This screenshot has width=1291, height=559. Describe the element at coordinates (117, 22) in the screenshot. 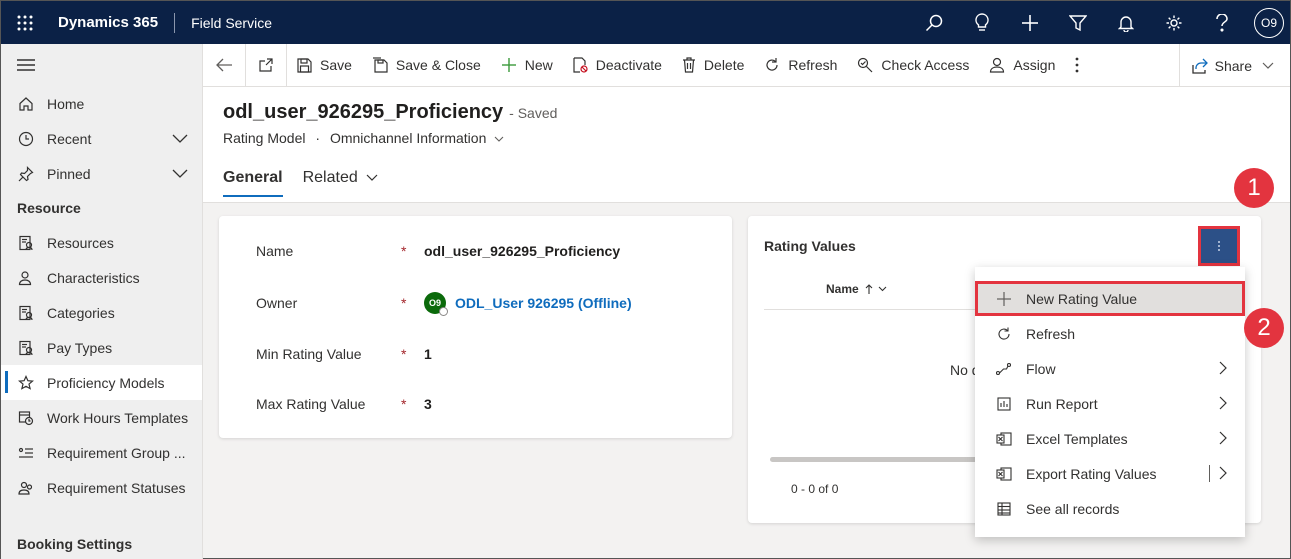

I see `app-name: Dynamics 365` at that location.